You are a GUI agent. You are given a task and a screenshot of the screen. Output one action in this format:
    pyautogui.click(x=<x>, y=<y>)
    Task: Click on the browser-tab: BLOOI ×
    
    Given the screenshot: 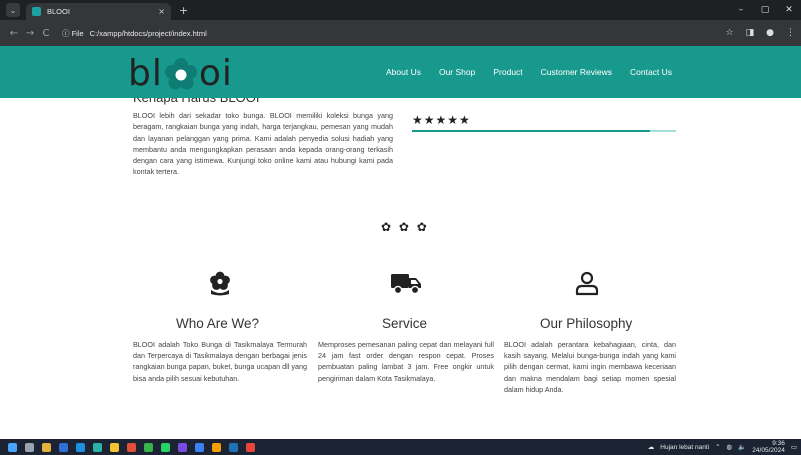 What is the action you would take?
    pyautogui.click(x=98, y=11)
    